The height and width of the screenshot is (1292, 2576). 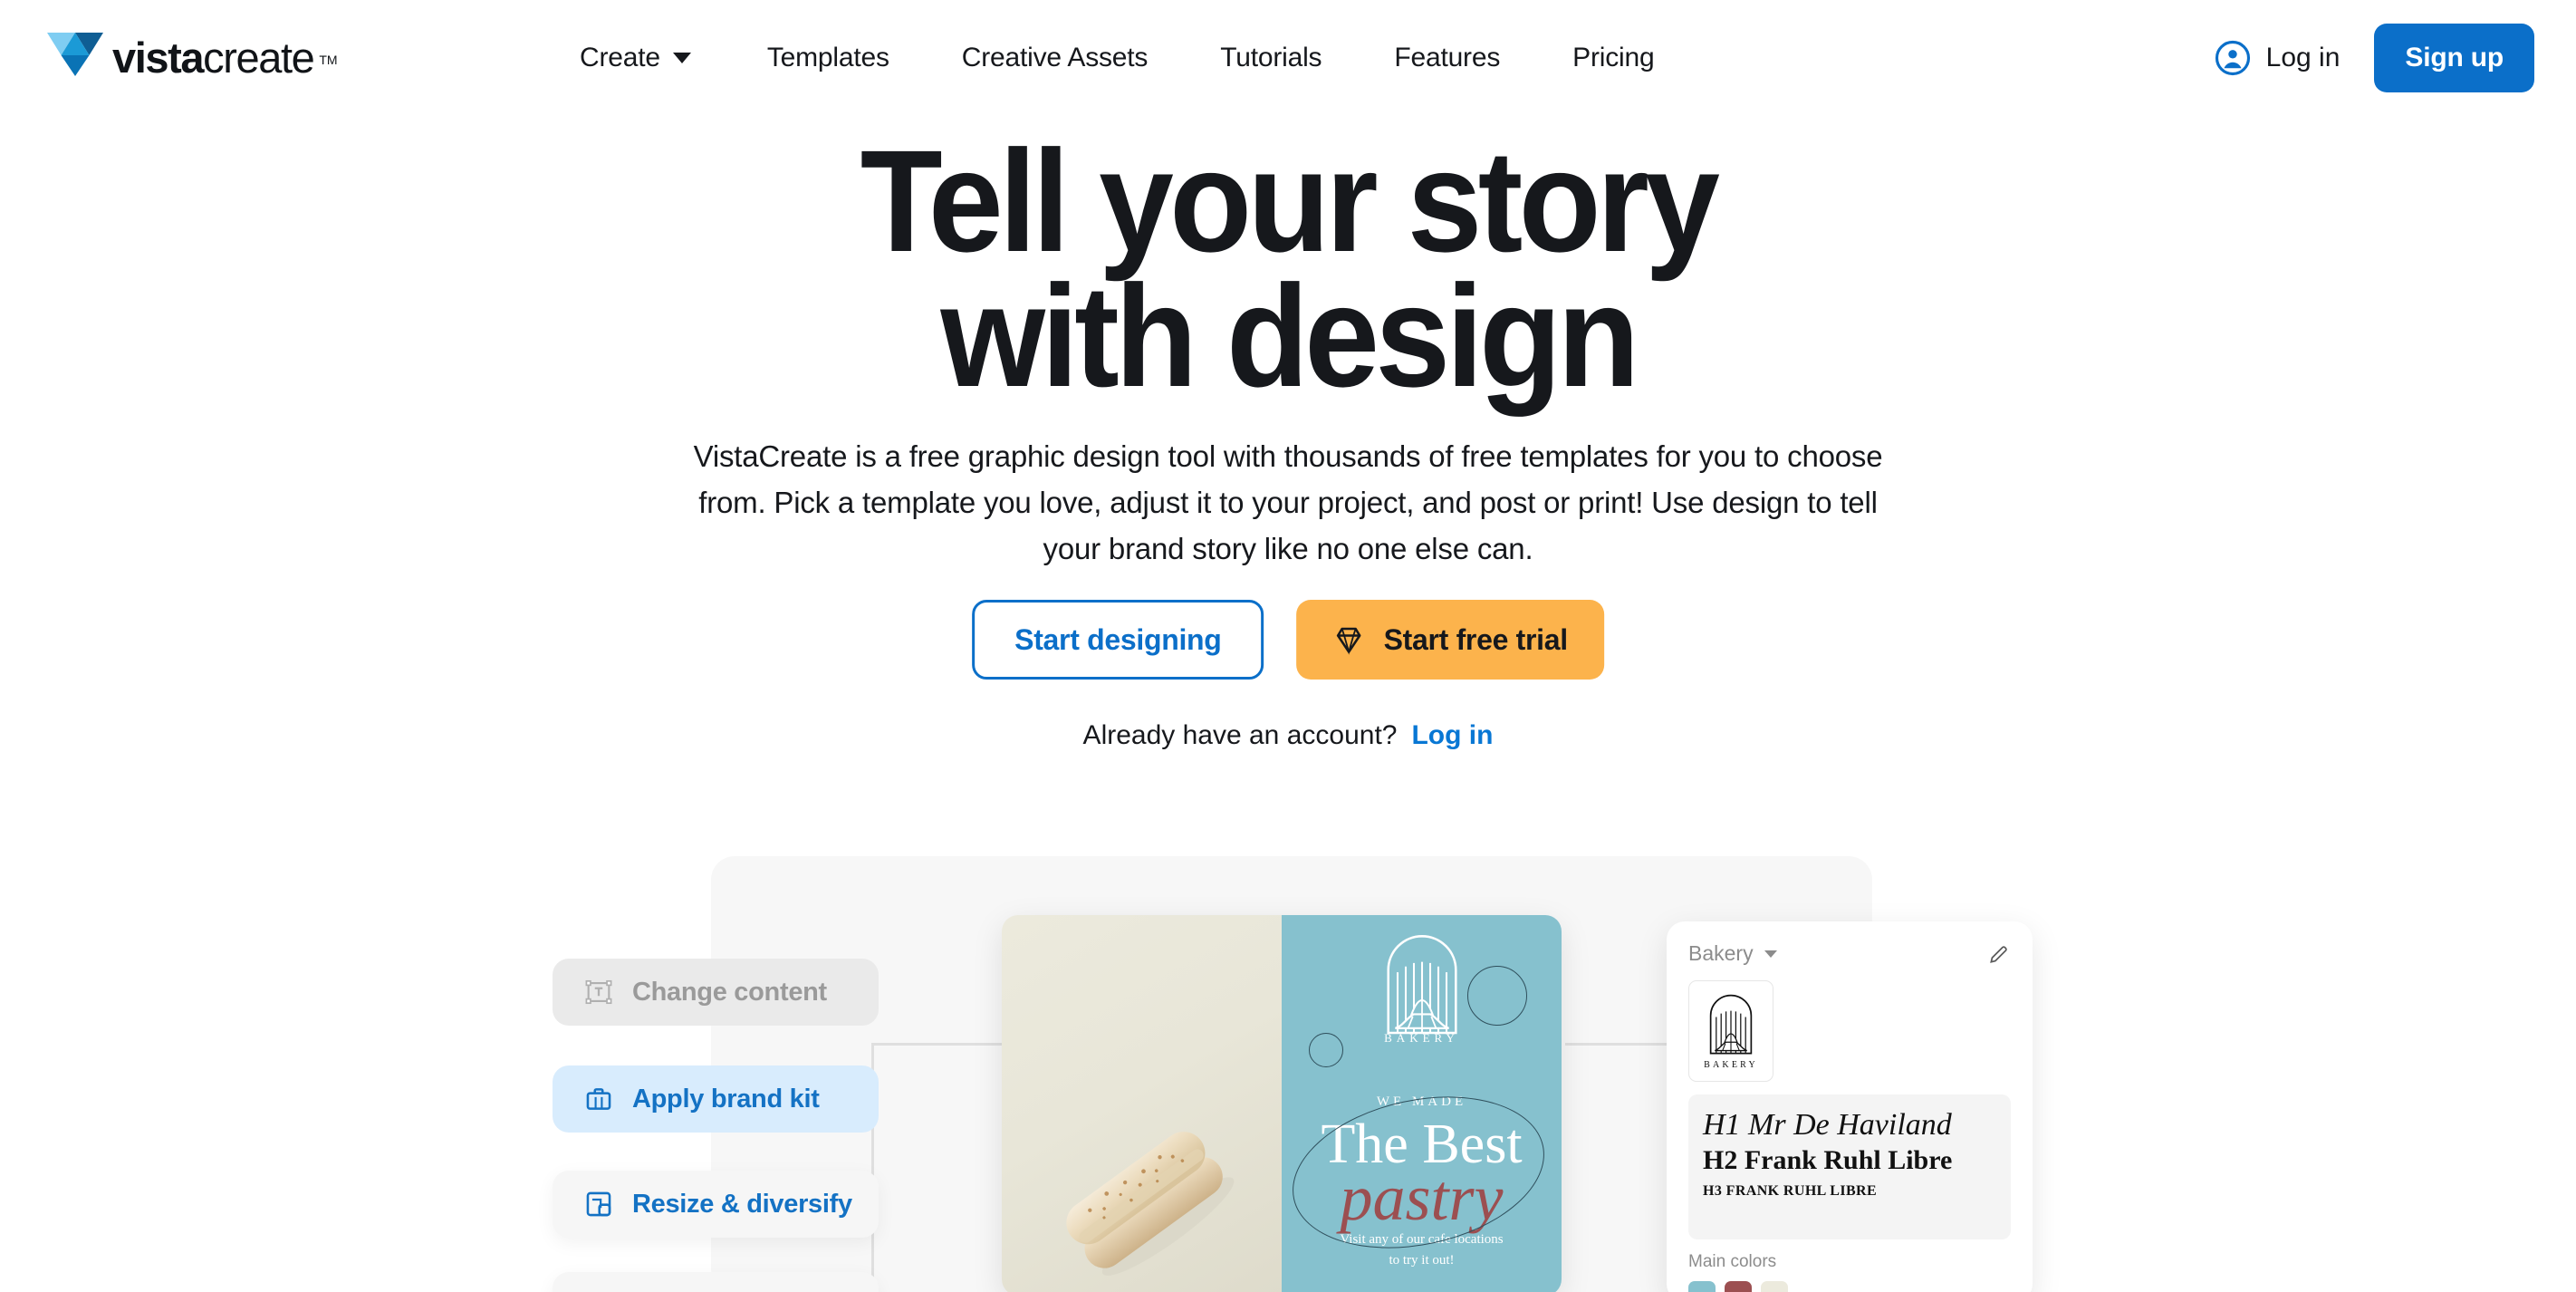 What do you see at coordinates (598, 992) in the screenshot?
I see `text-box-icon` at bounding box center [598, 992].